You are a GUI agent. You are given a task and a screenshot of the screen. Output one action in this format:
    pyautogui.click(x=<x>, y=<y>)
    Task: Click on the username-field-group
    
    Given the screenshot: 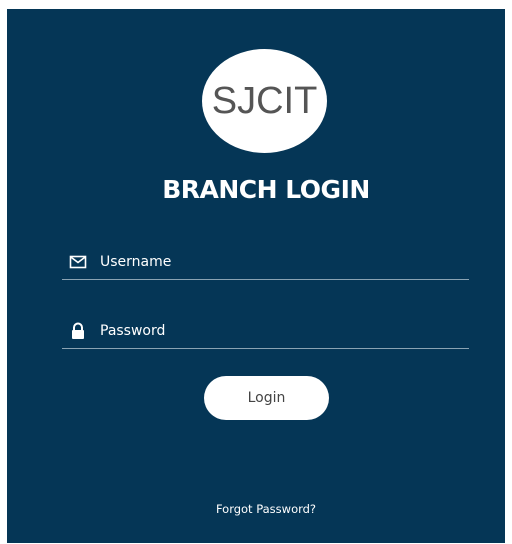 What is the action you would take?
    pyautogui.click(x=265, y=264)
    